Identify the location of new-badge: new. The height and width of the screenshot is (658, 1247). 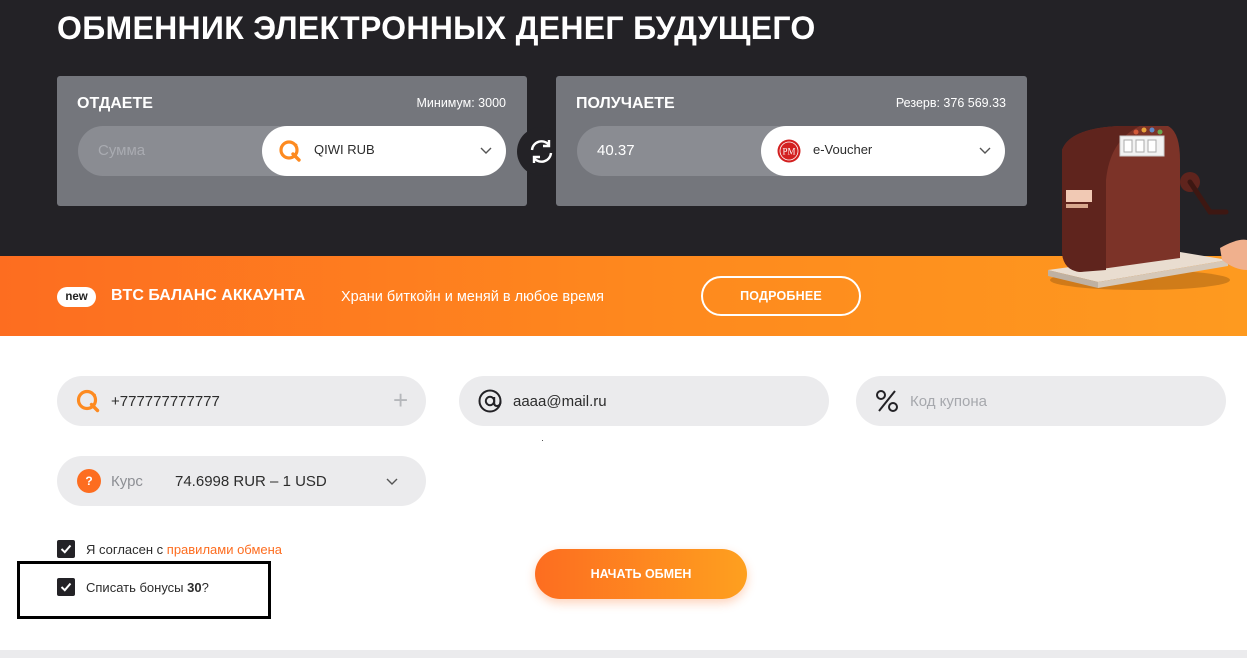
(76, 297).